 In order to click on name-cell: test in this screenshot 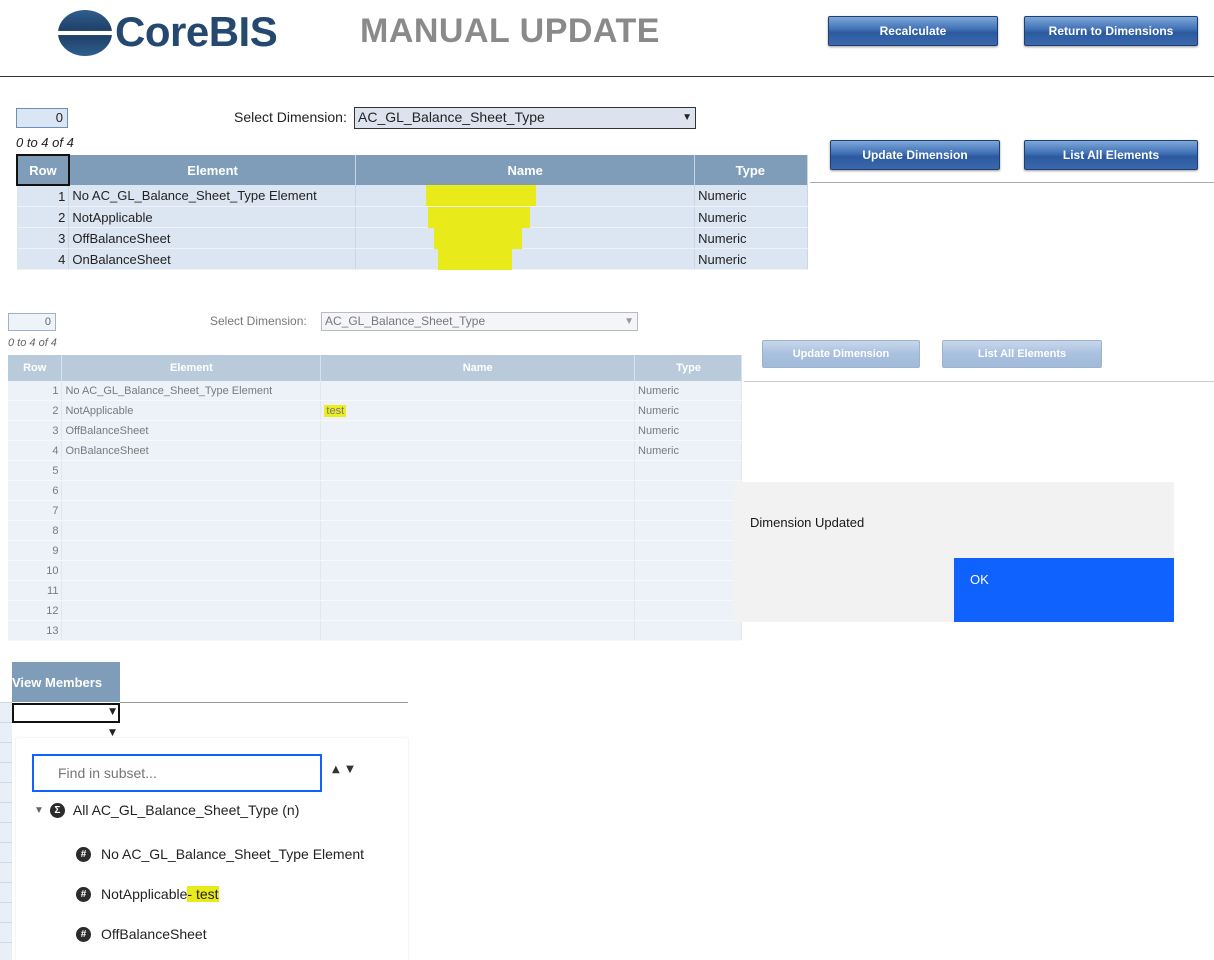, I will do `click(478, 410)`.